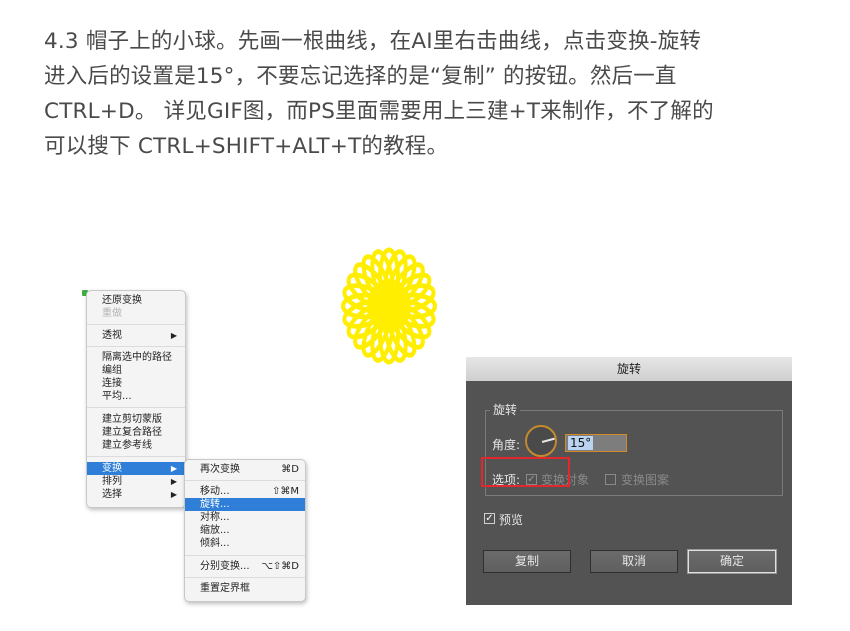 This screenshot has width=850, height=631. Describe the element at coordinates (596, 443) in the screenshot. I see `angle-input: 15°` at that location.